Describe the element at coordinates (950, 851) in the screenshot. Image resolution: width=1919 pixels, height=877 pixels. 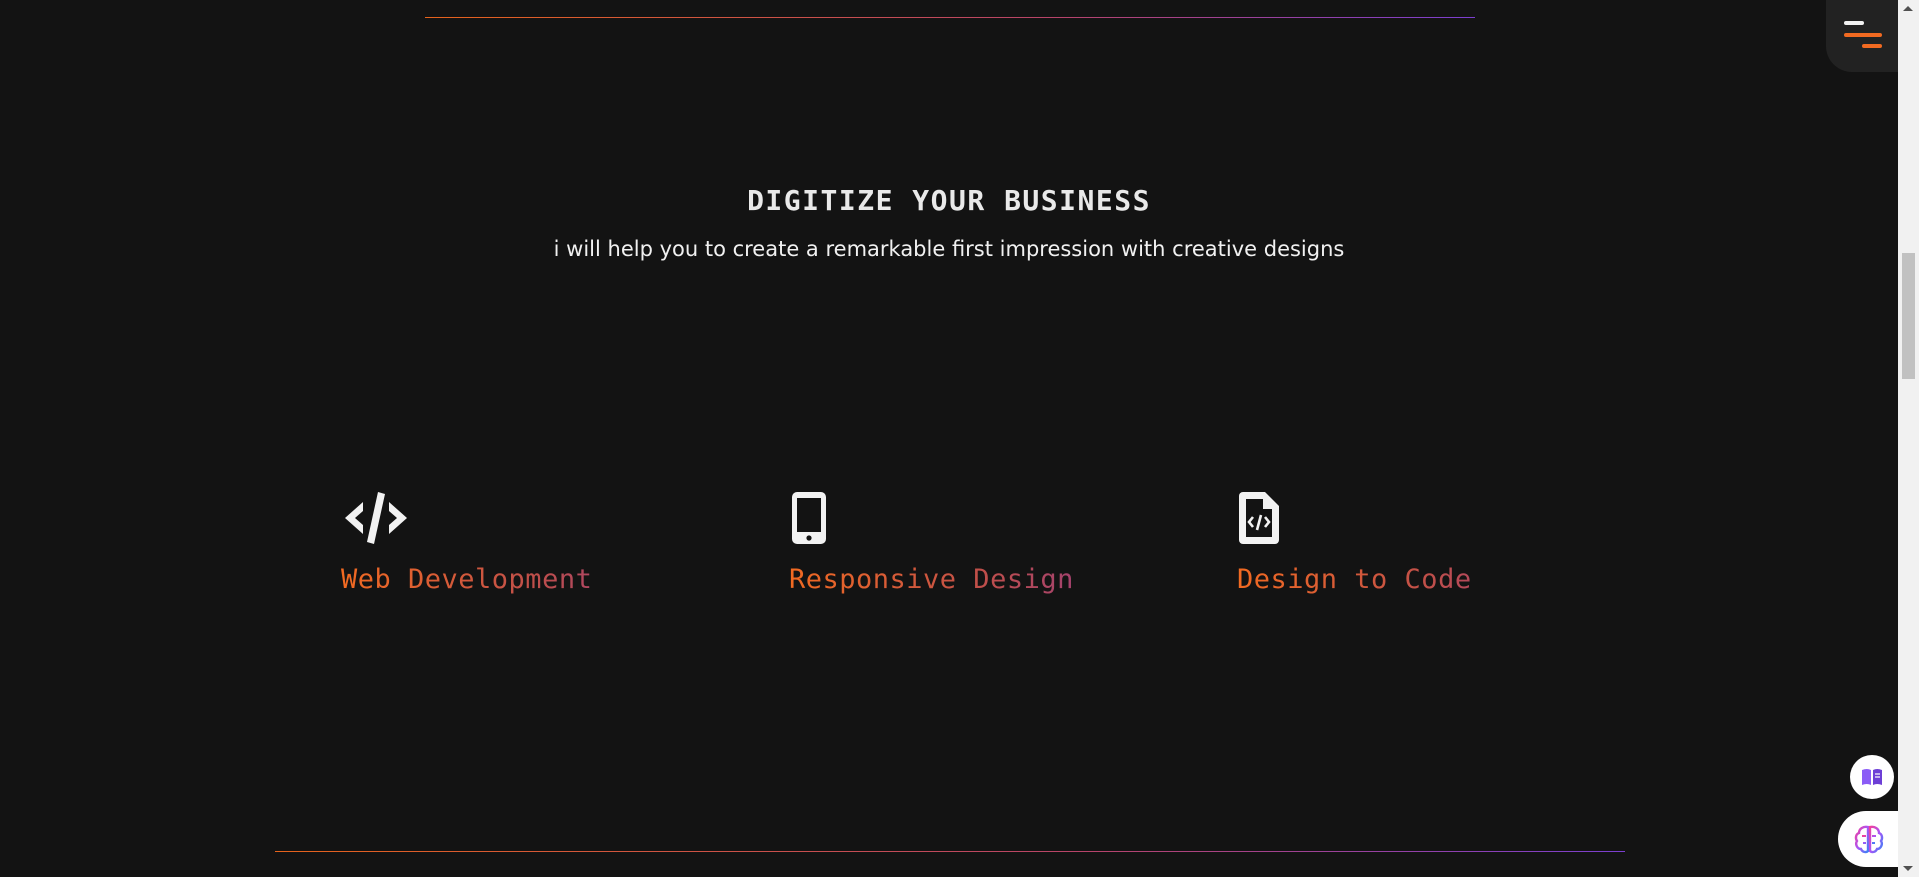
I see `section-divider-bottom` at that location.